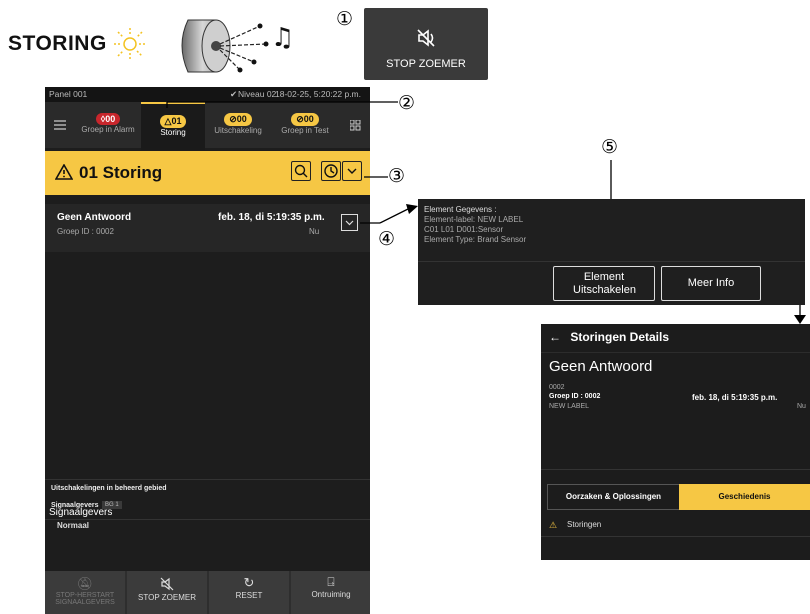 The width and height of the screenshot is (810, 614). I want to click on element-uitschakelen-button: Element Uitschakelen, so click(604, 283).